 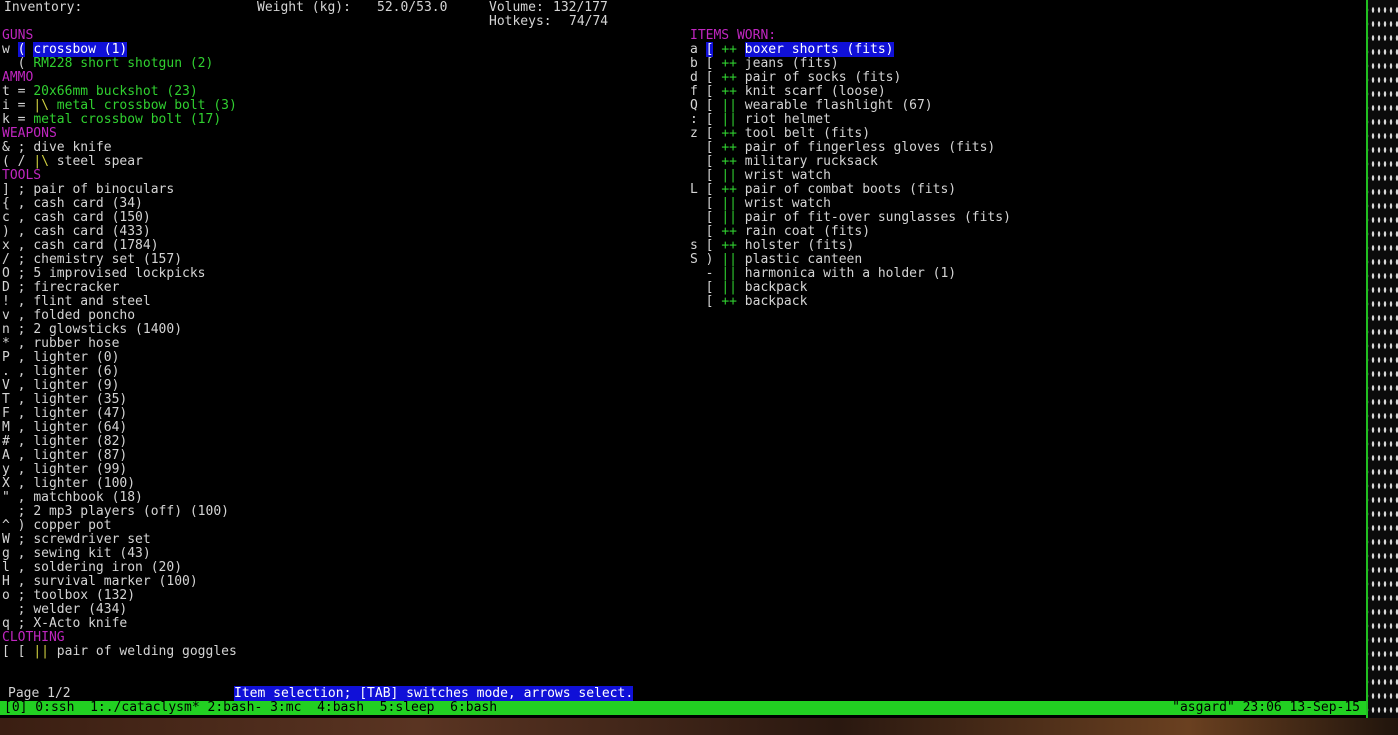 I want to click on worn-item: [ ++ pair of fingerless gloves (fits), so click(x=843, y=147).